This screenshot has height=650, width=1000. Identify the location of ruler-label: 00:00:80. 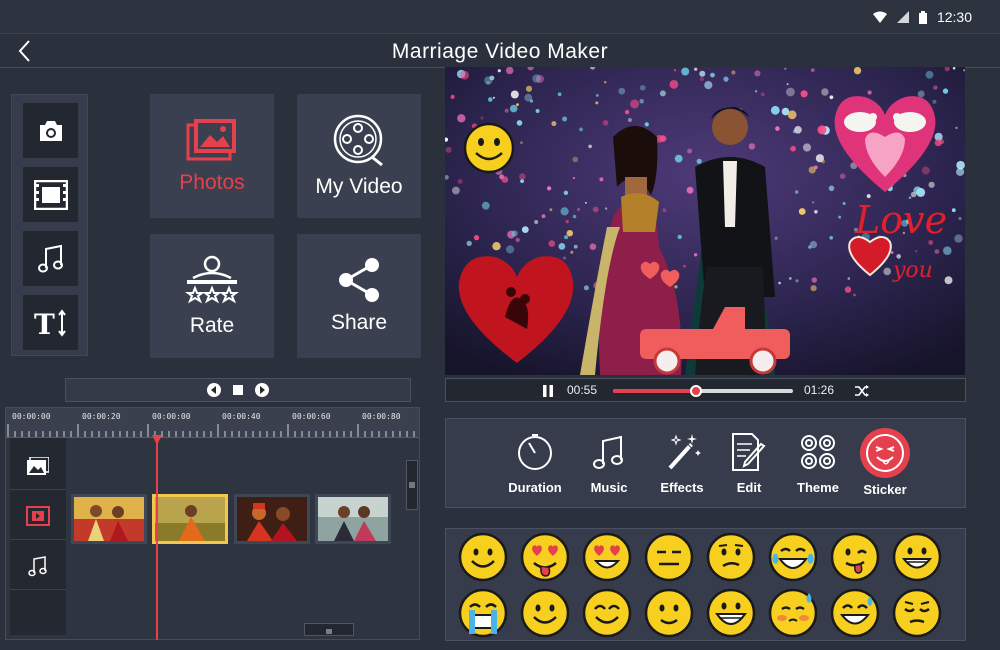
(381, 416).